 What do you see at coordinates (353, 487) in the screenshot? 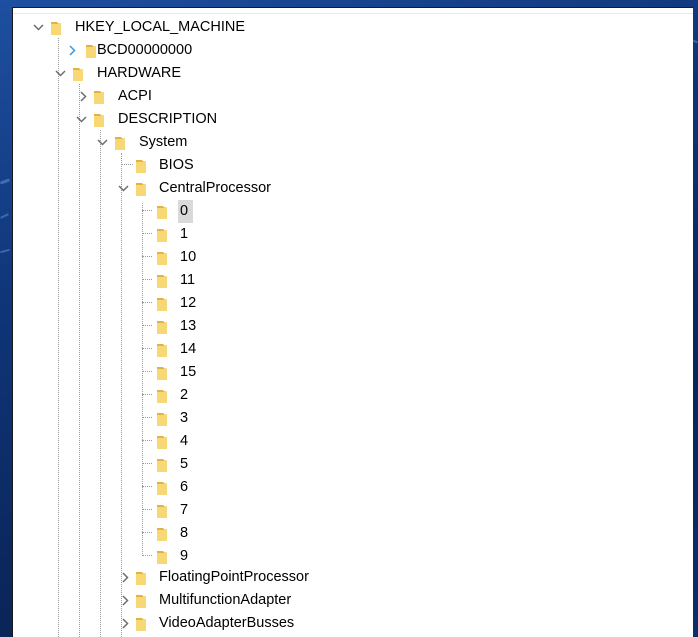
I see `tree-node-cpu-key: 6` at bounding box center [353, 487].